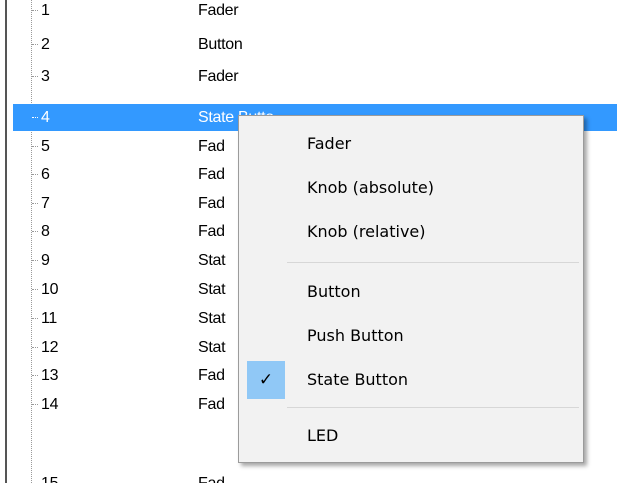 The width and height of the screenshot is (617, 483). What do you see at coordinates (45, 260) in the screenshot?
I see `row-index: 9` at bounding box center [45, 260].